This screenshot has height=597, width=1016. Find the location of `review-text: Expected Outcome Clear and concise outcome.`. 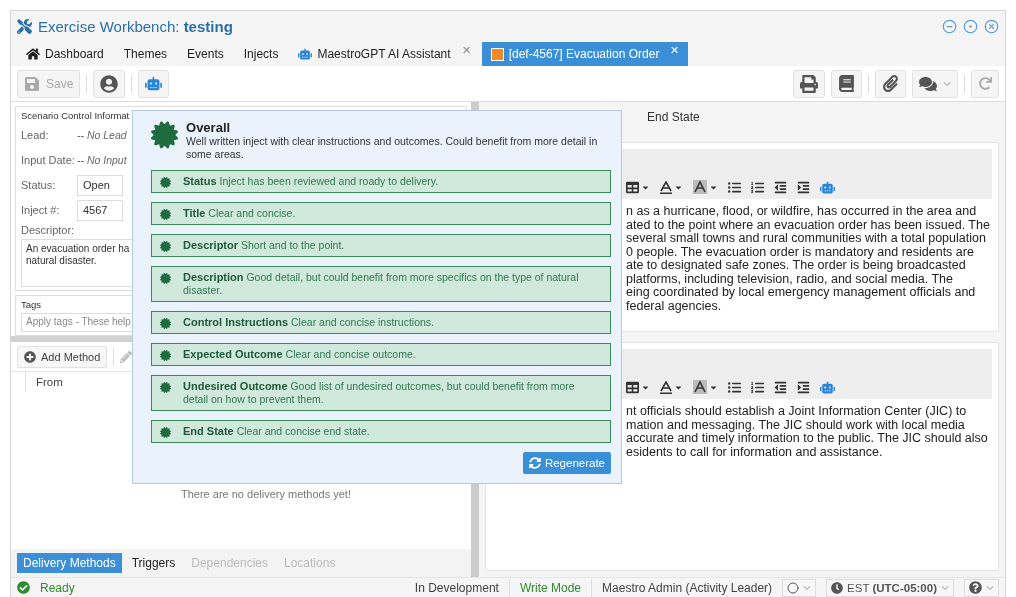

review-text: Expected Outcome Clear and concise outcome. is located at coordinates (299, 354).